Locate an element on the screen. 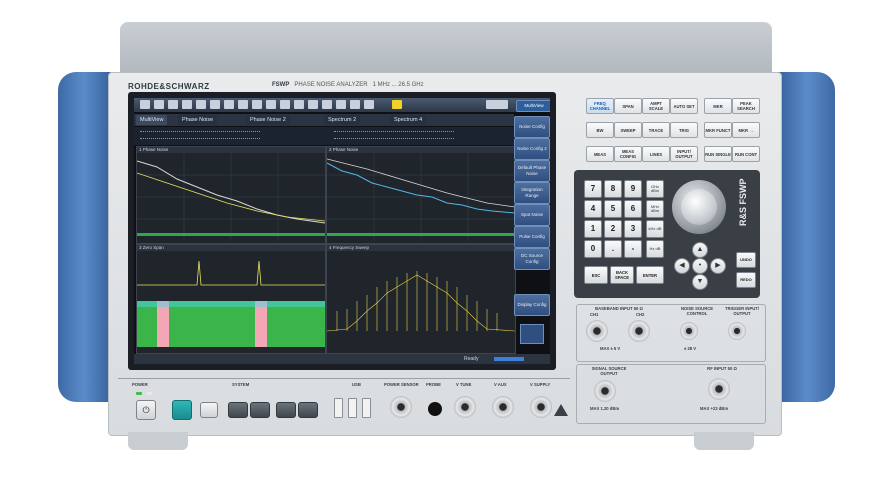 The width and height of the screenshot is (893, 480). softkey-default-phase-noise: Default Phase Noise is located at coordinates (532, 171).